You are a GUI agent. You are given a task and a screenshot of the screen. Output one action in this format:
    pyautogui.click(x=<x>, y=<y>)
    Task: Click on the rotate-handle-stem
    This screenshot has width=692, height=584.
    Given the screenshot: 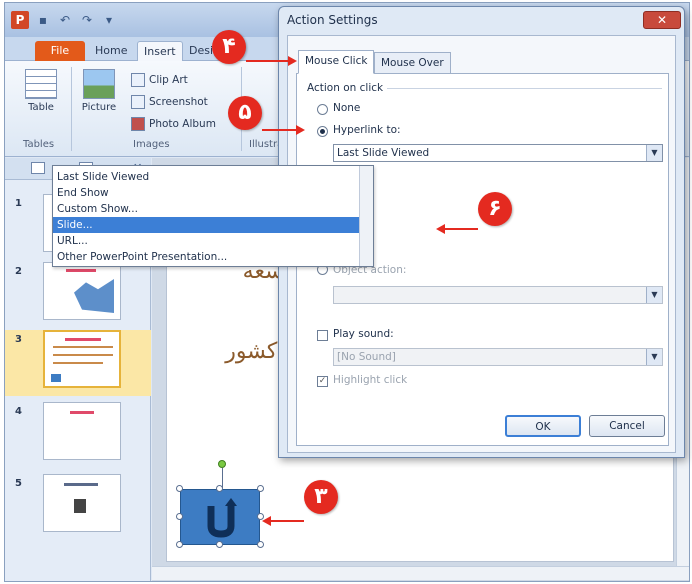 What is the action you would take?
    pyautogui.click(x=222, y=478)
    